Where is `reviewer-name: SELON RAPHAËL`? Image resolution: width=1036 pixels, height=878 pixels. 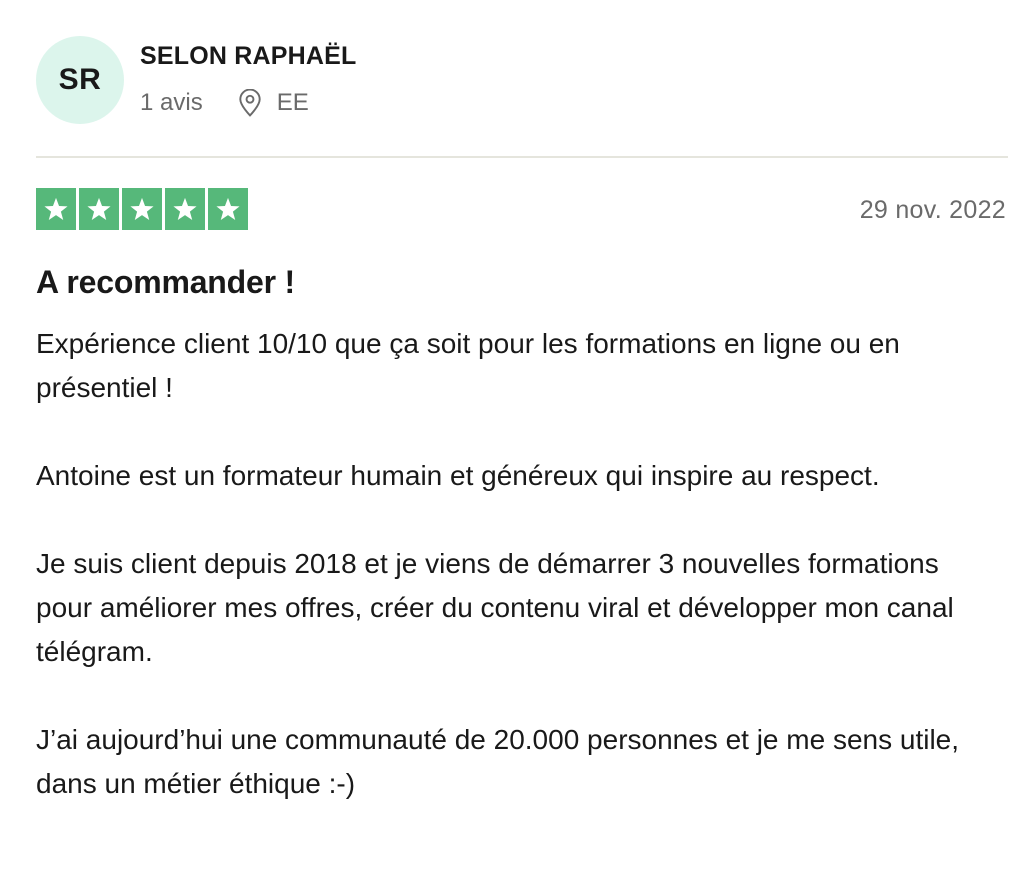
reviewer-name: SELON RAPHAËL is located at coordinates (248, 56).